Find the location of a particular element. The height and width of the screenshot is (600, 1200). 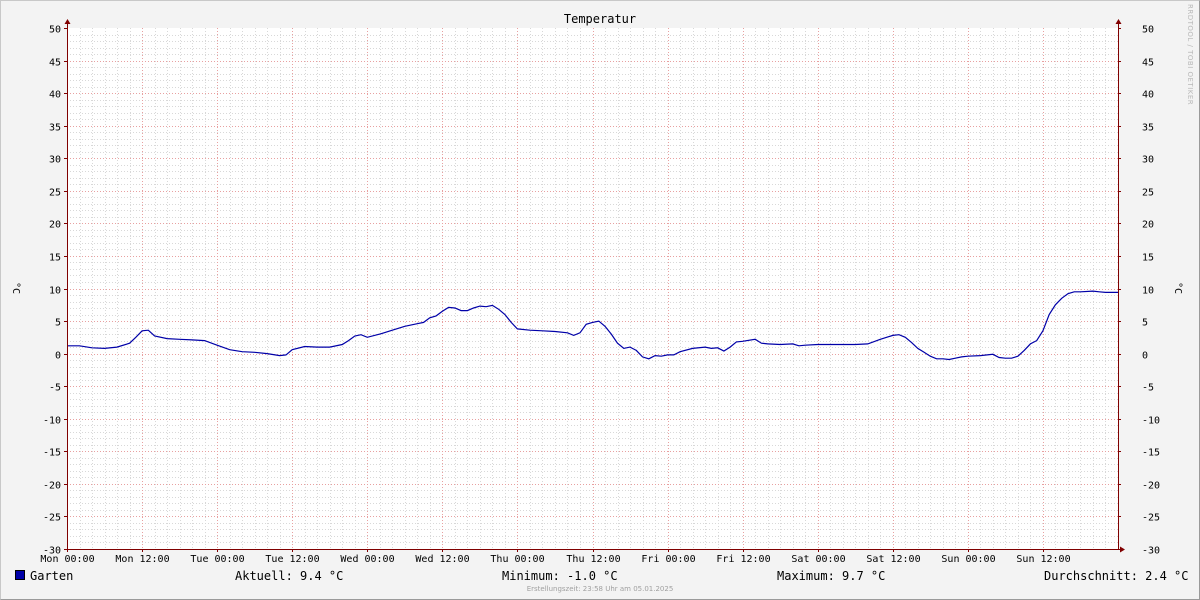

creation-time-footer: Erstellungszeit: 23:58 Uhr am 05.01.2025 is located at coordinates (600, 589).